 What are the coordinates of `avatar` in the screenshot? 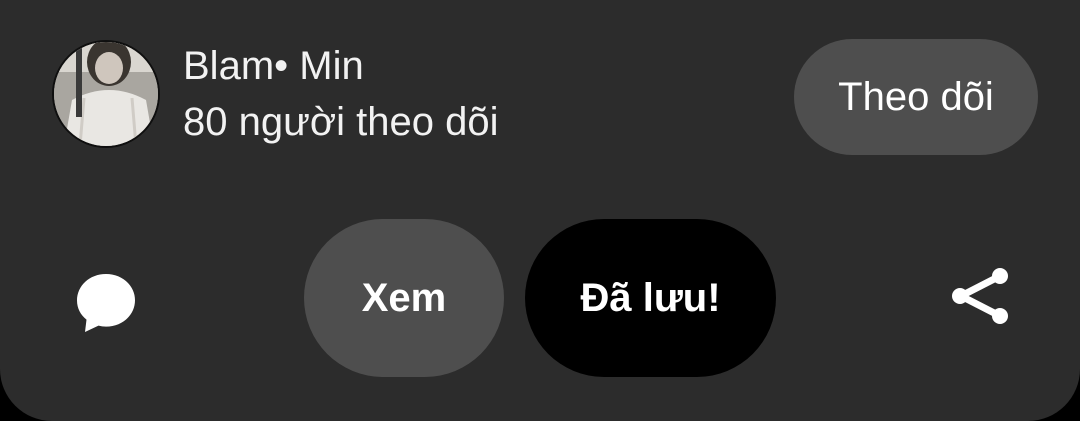 It's located at (106, 94).